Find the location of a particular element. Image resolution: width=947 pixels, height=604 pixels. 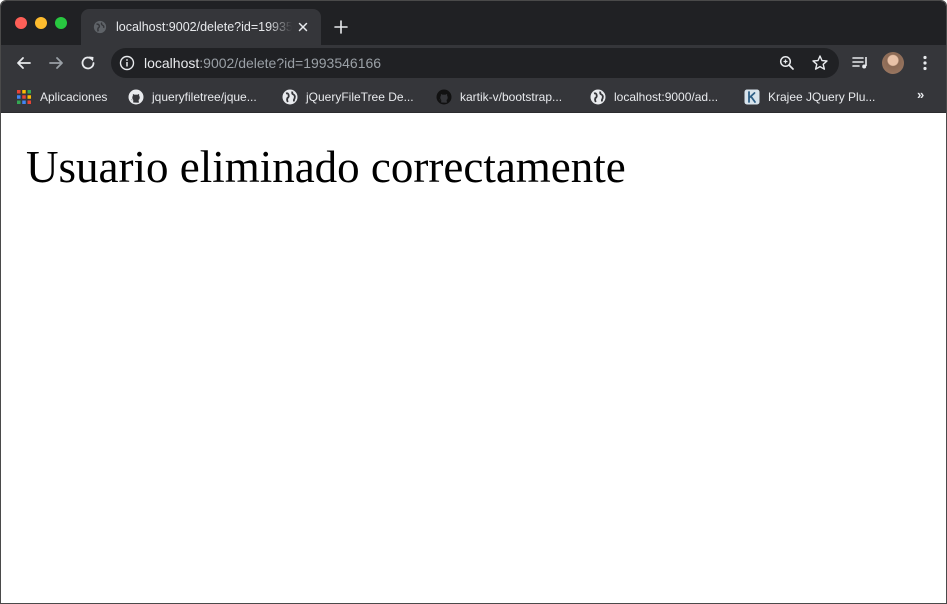

media-playlist-icon is located at coordinates (860, 63).